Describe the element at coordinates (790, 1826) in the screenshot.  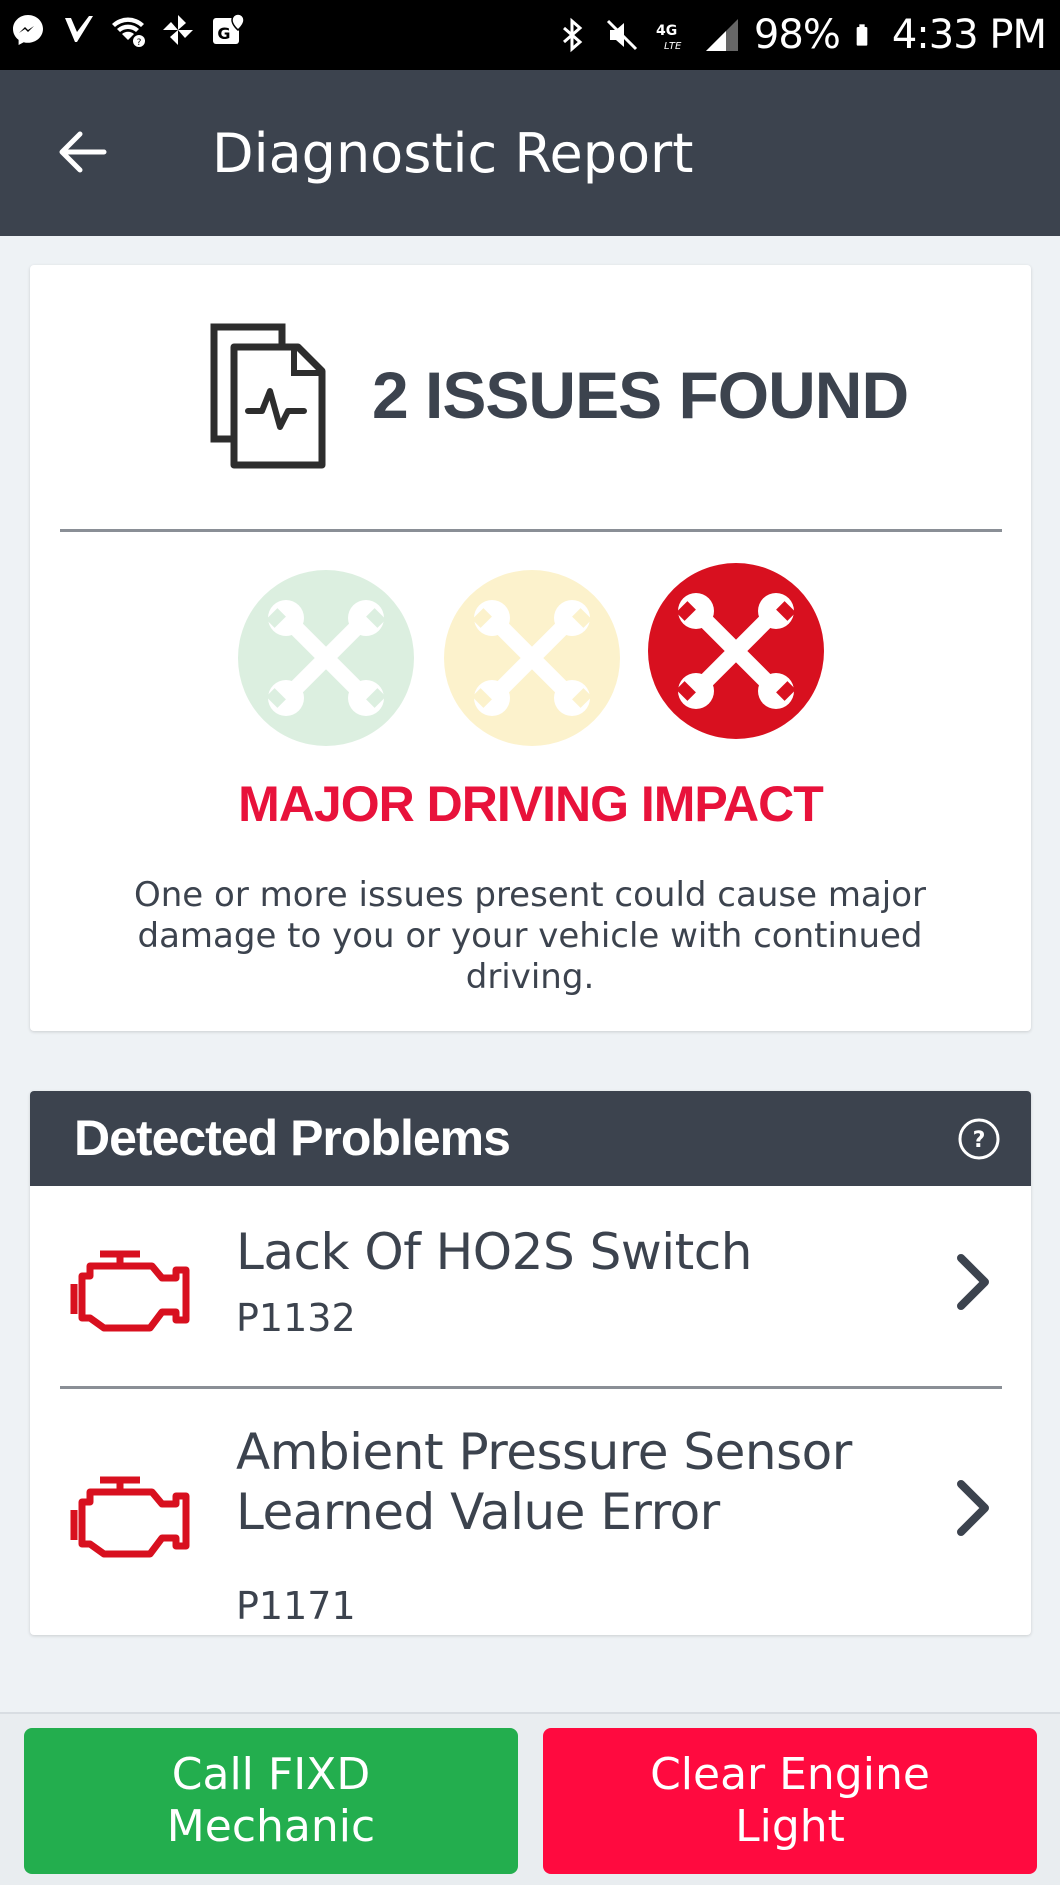
I see `clear-light-label-line2: Light` at that location.